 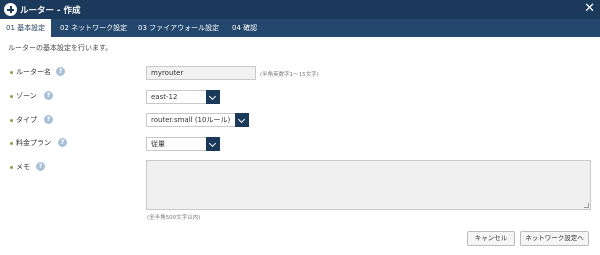 I want to click on type-select: router.small (10ルール), so click(x=197, y=120).